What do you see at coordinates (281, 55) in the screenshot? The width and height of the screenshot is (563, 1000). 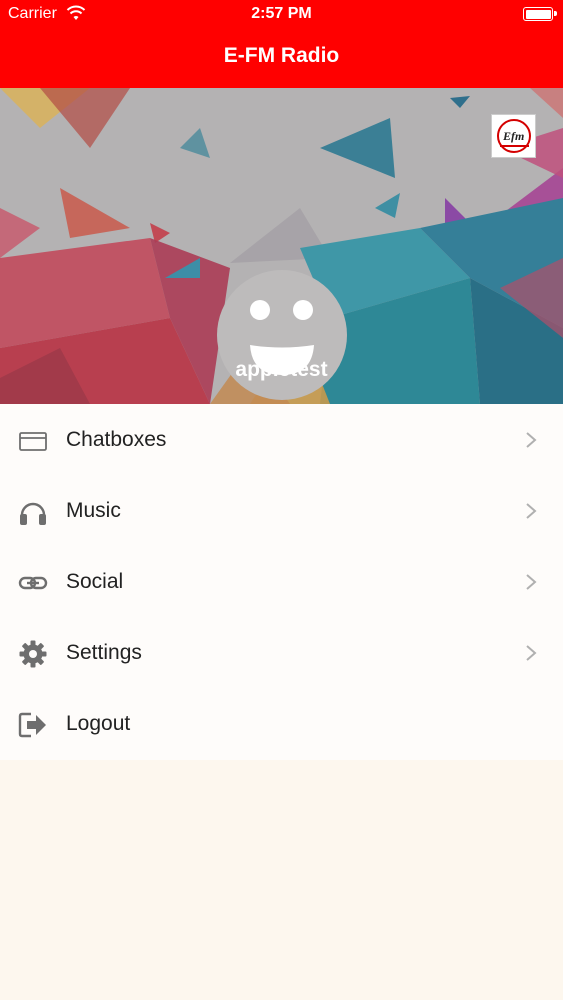 I see `page-title: E-FM Radio` at bounding box center [281, 55].